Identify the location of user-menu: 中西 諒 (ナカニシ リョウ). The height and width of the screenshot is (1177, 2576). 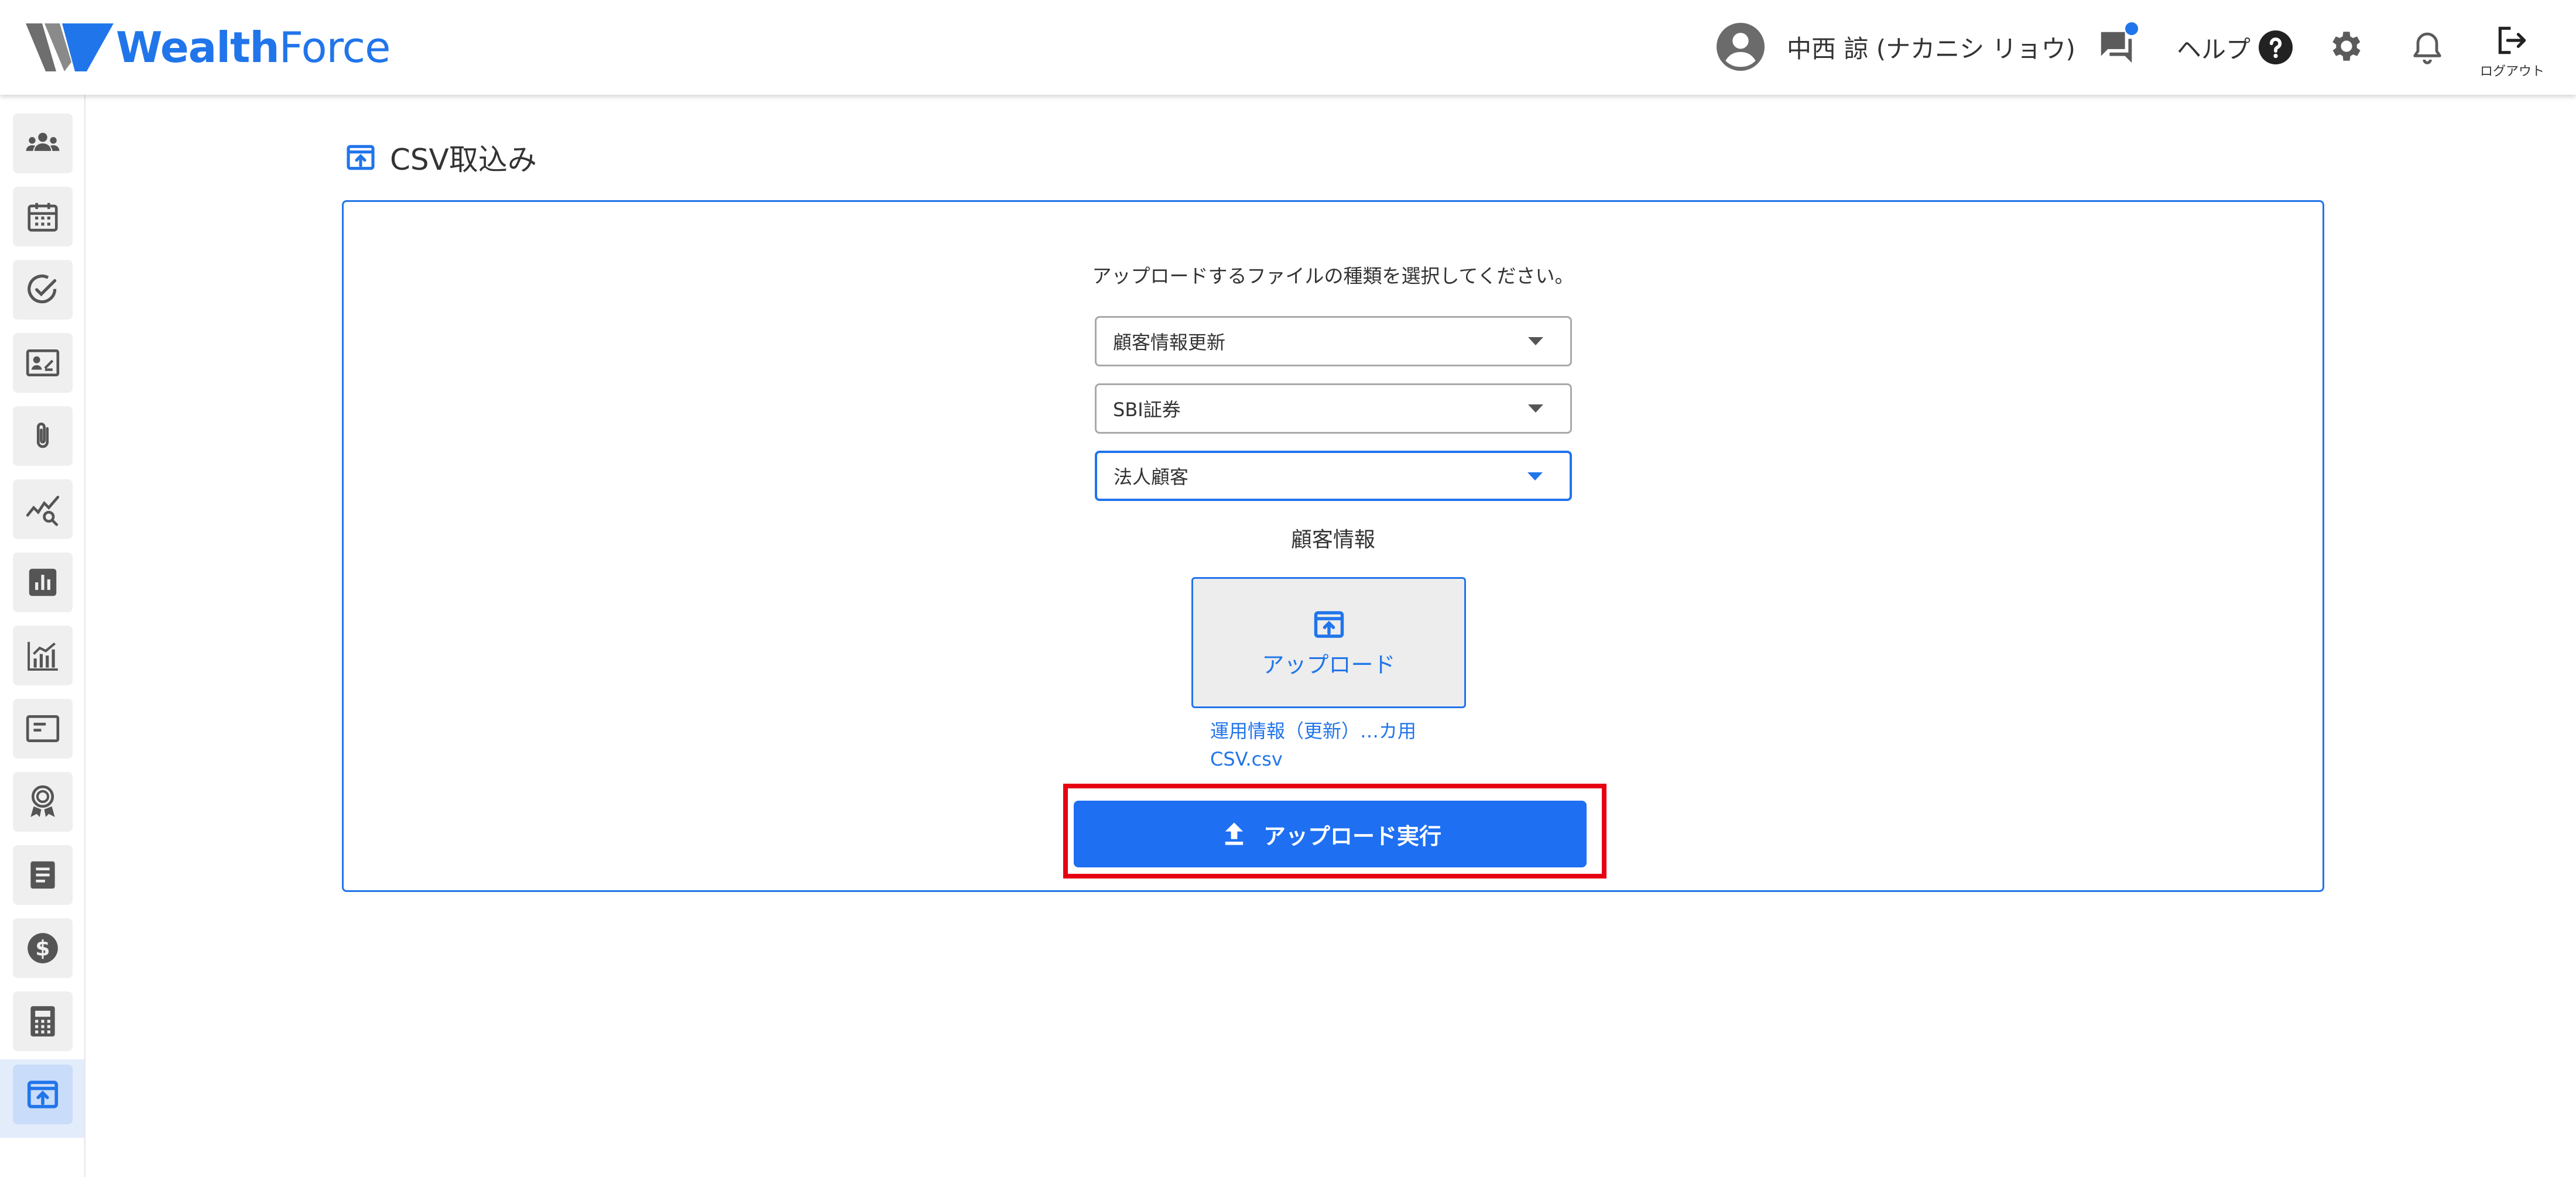
(1896, 47).